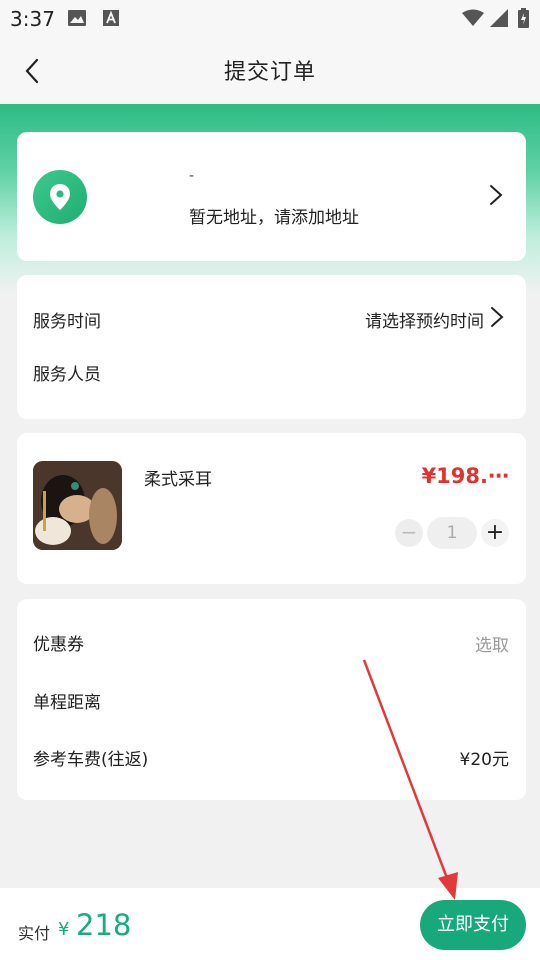 The height and width of the screenshot is (960, 540). I want to click on service-time-label: 服务时间, so click(67, 322).